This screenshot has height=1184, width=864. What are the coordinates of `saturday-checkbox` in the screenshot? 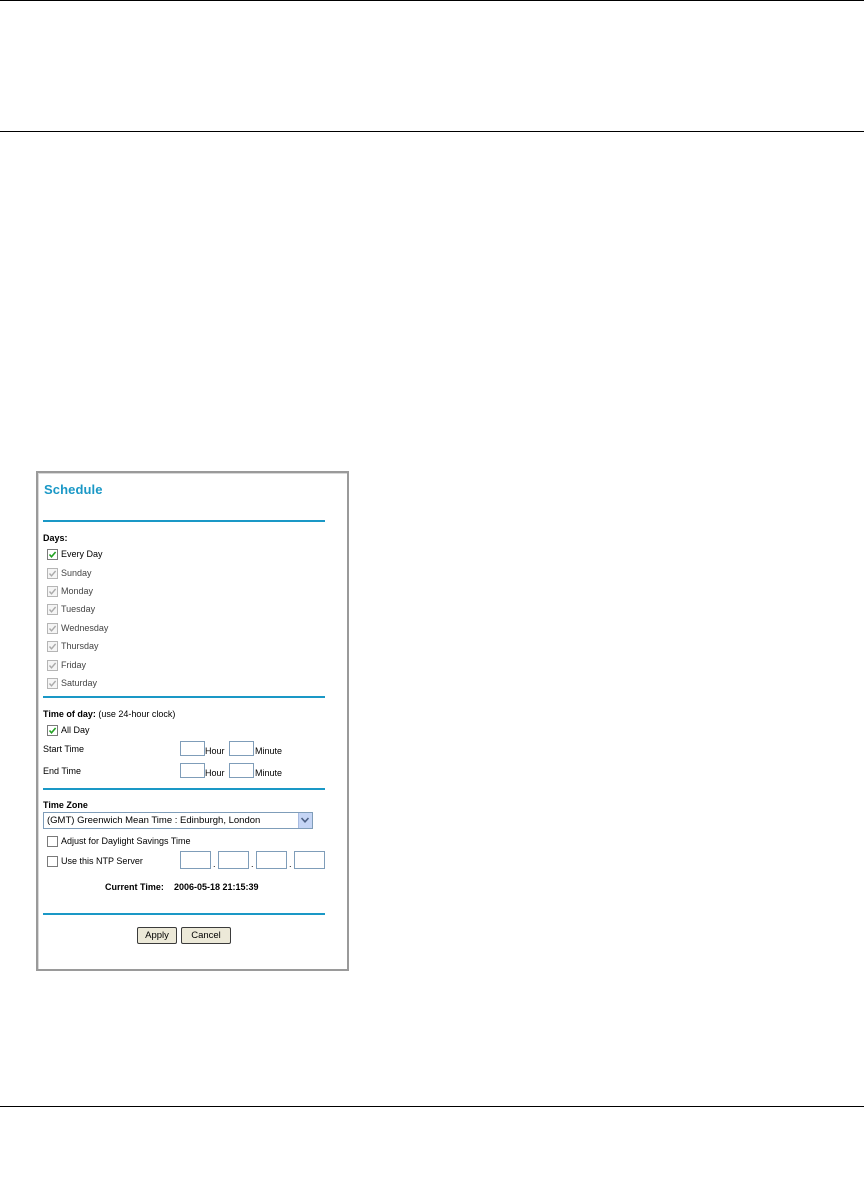 It's located at (52, 683).